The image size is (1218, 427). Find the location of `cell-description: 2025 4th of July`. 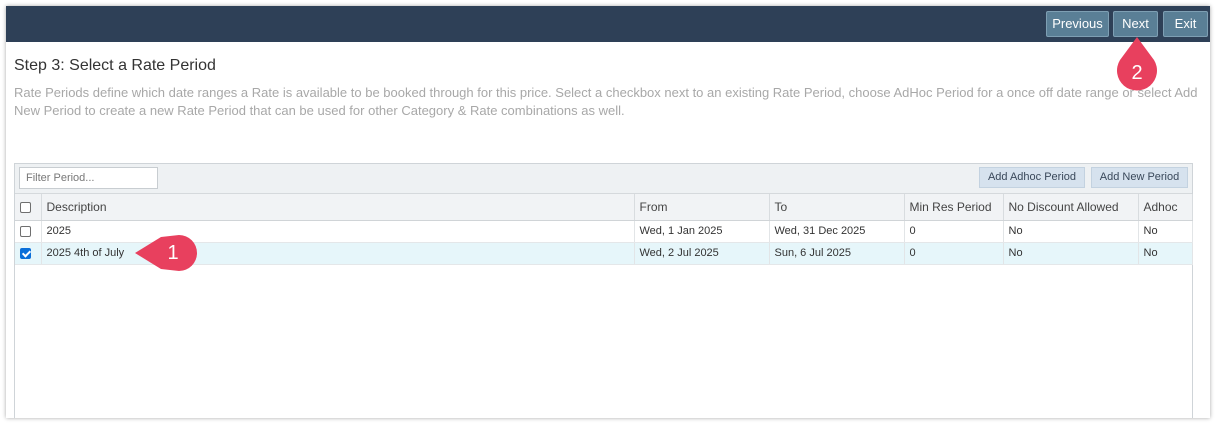

cell-description: 2025 4th of July is located at coordinates (338, 253).